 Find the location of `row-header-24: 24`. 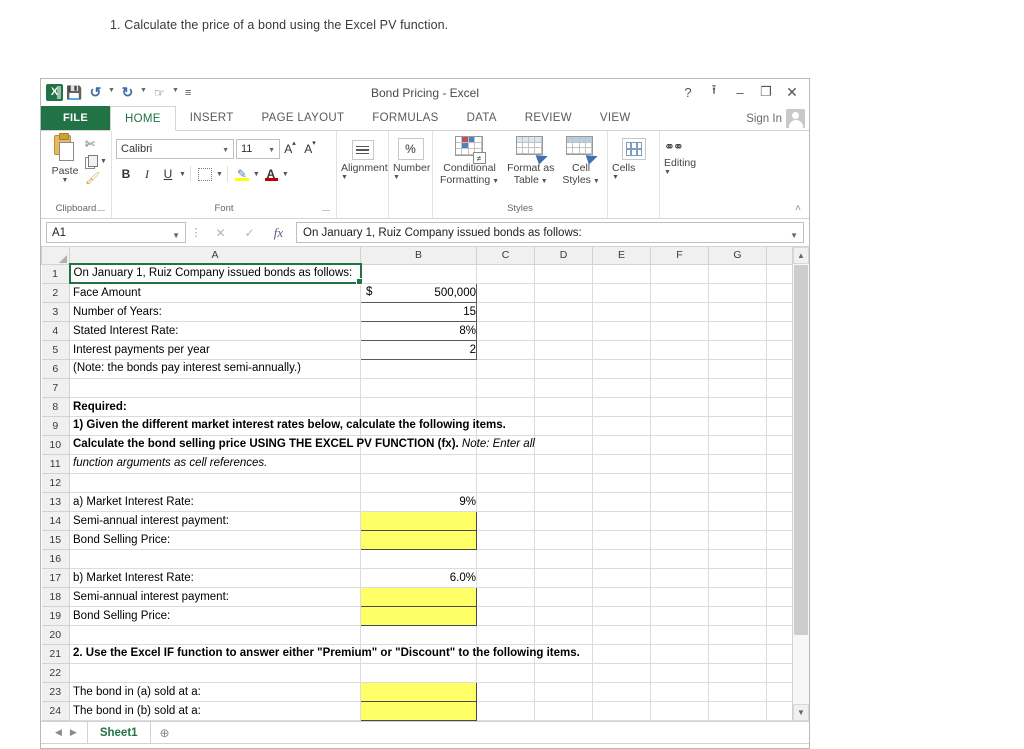

row-header-24: 24 is located at coordinates (55, 710).